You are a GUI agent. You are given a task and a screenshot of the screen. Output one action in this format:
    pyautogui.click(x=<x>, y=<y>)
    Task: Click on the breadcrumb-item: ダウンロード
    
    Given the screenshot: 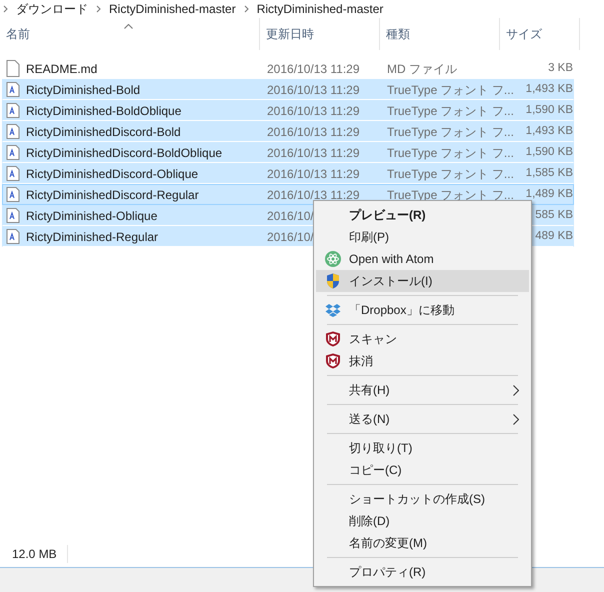 What is the action you would take?
    pyautogui.click(x=52, y=9)
    